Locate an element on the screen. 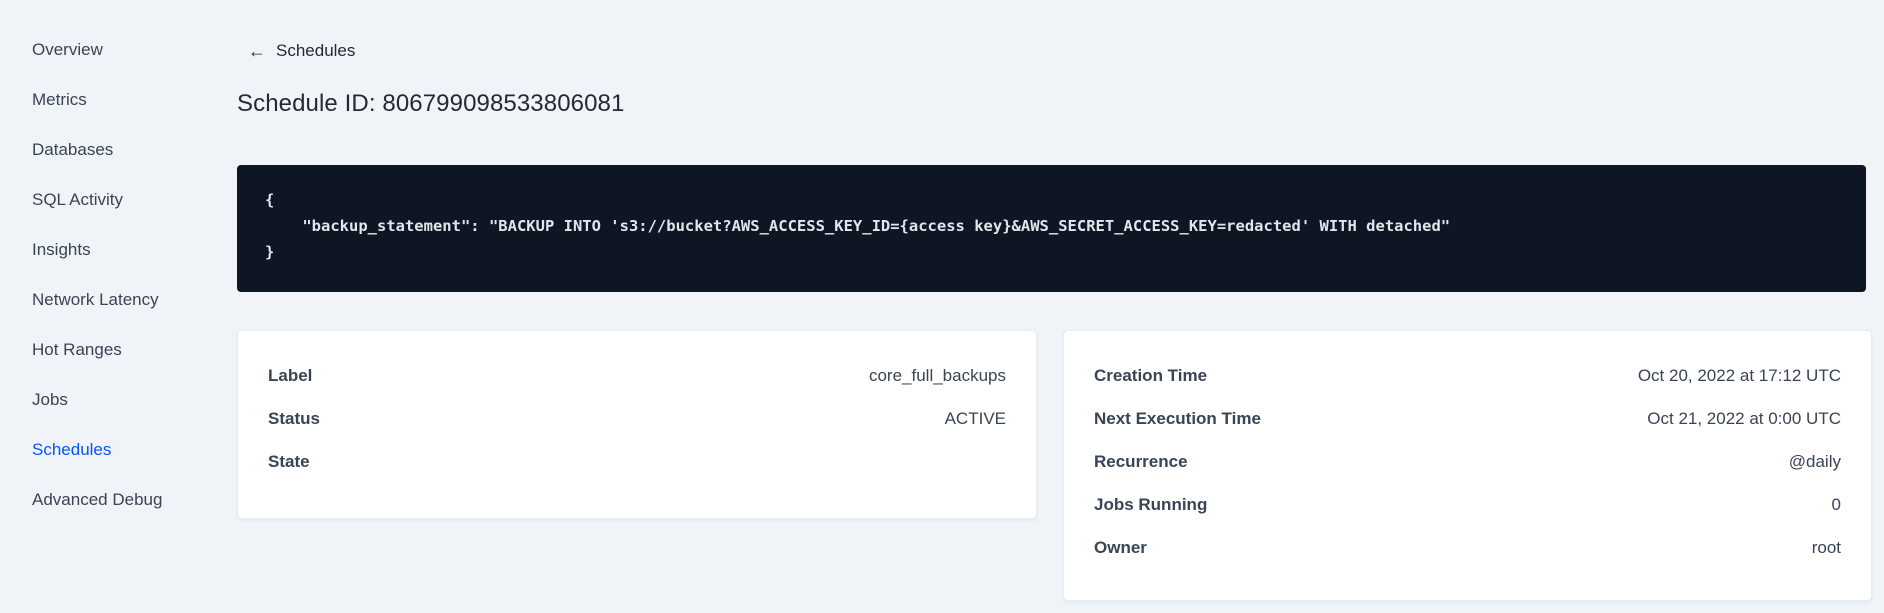 This screenshot has height=613, width=1884. sidebar-item-network-latency: Network Latency is located at coordinates (100, 305).